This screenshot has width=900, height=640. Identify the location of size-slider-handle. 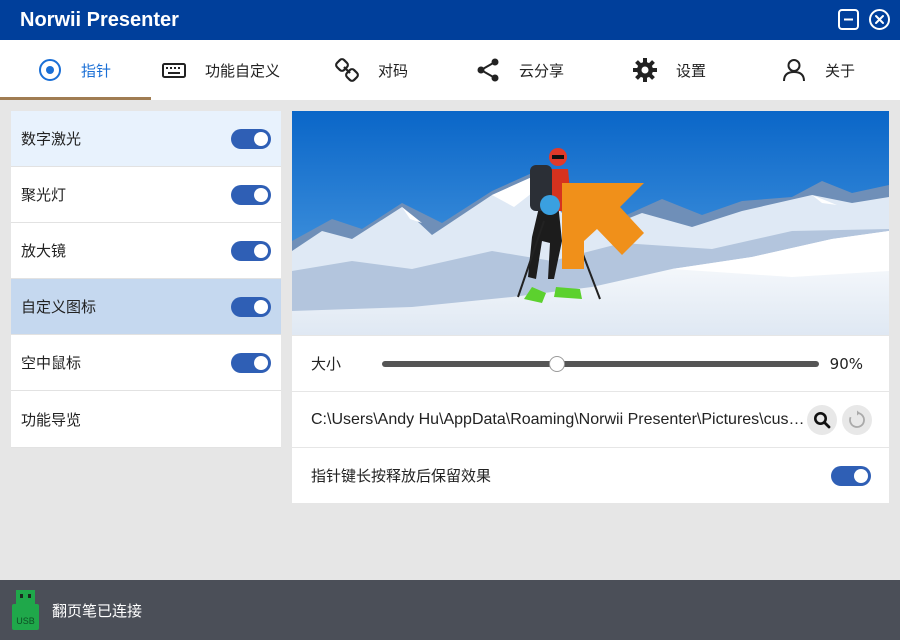
(556, 364).